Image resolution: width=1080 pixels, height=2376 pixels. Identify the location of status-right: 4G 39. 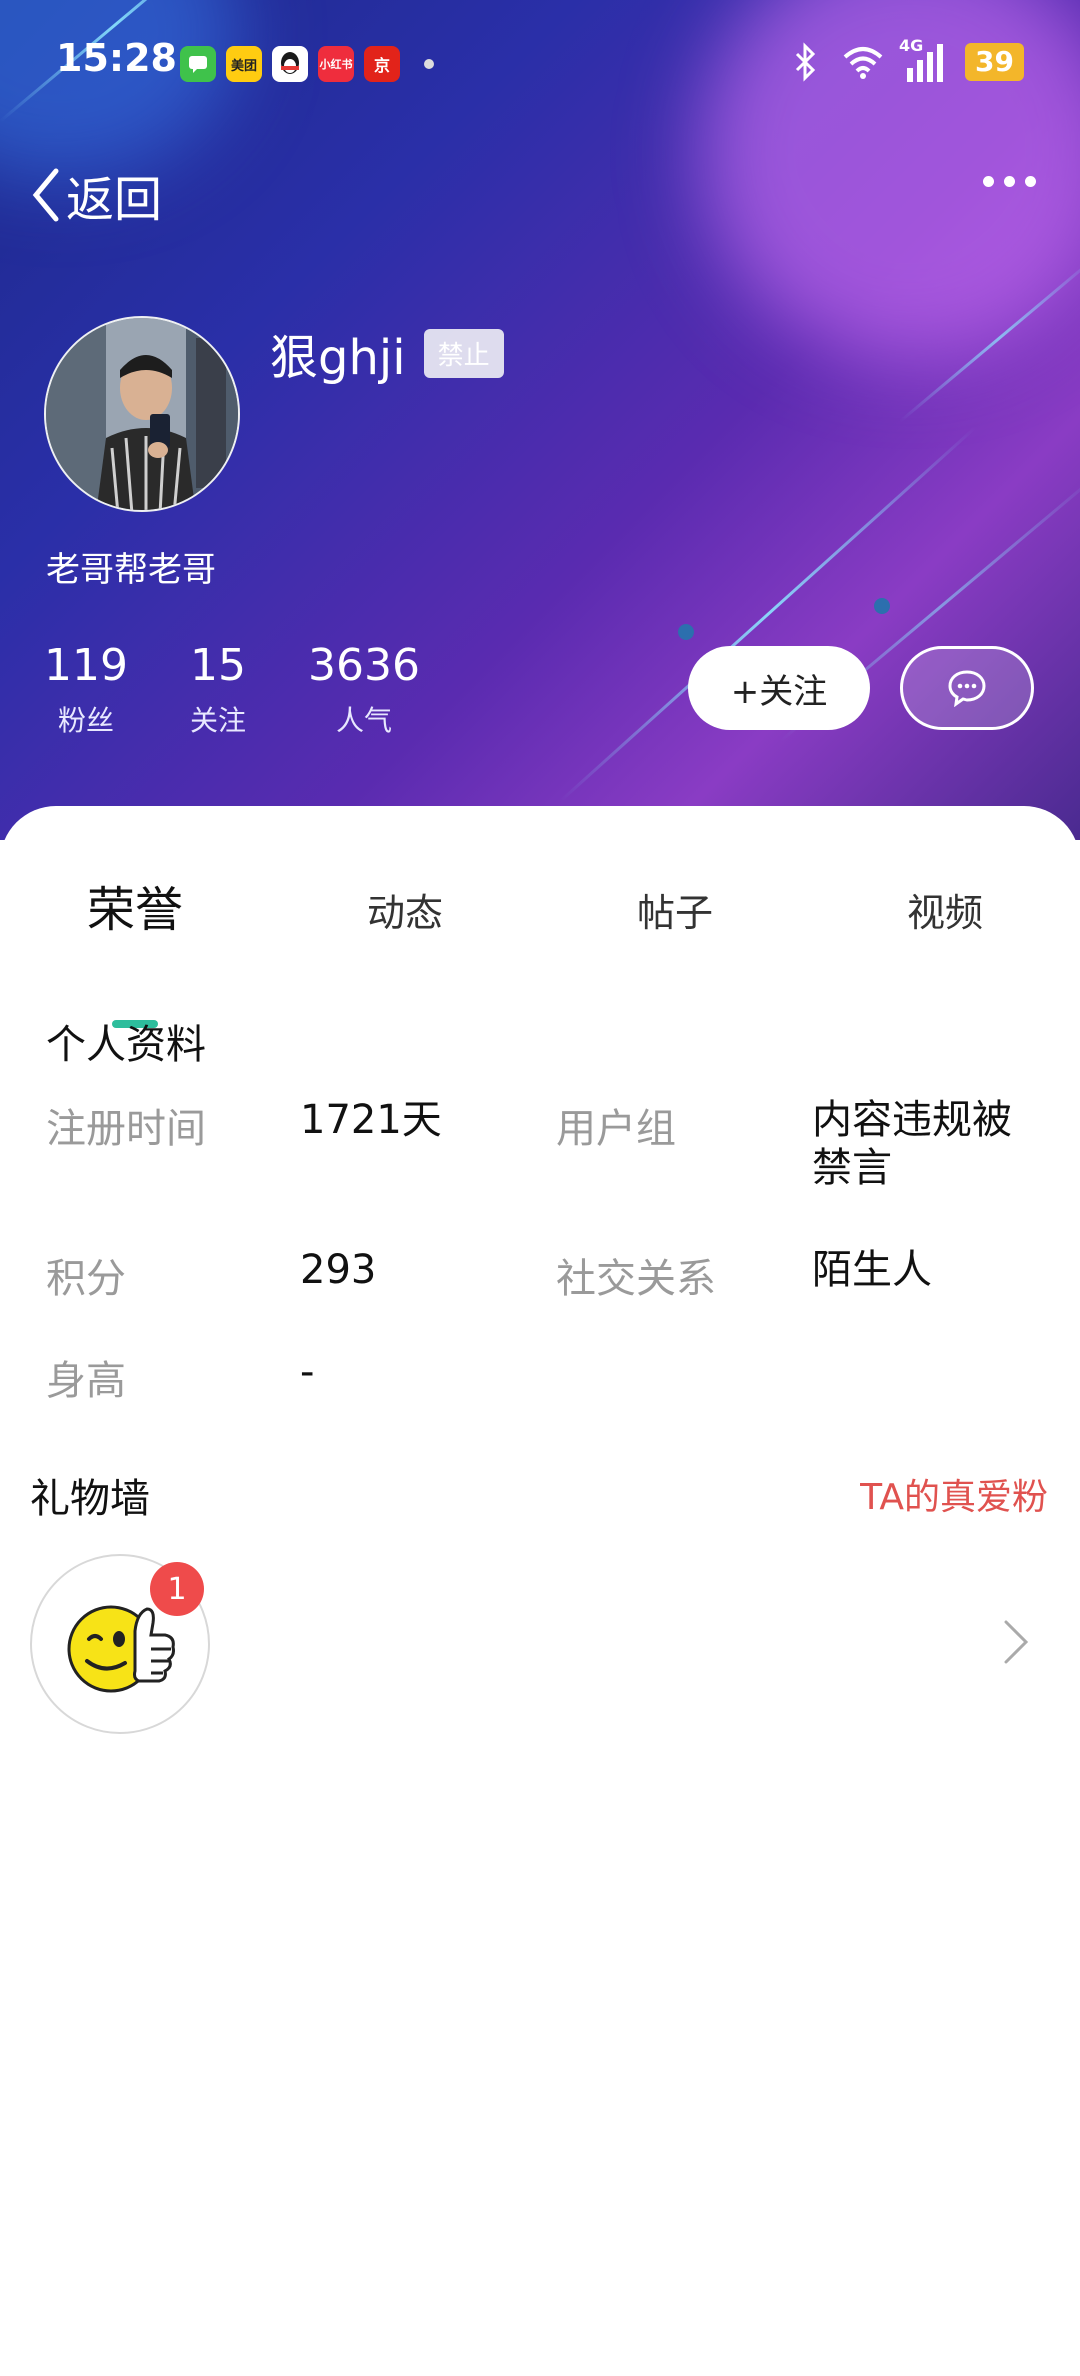
(908, 59).